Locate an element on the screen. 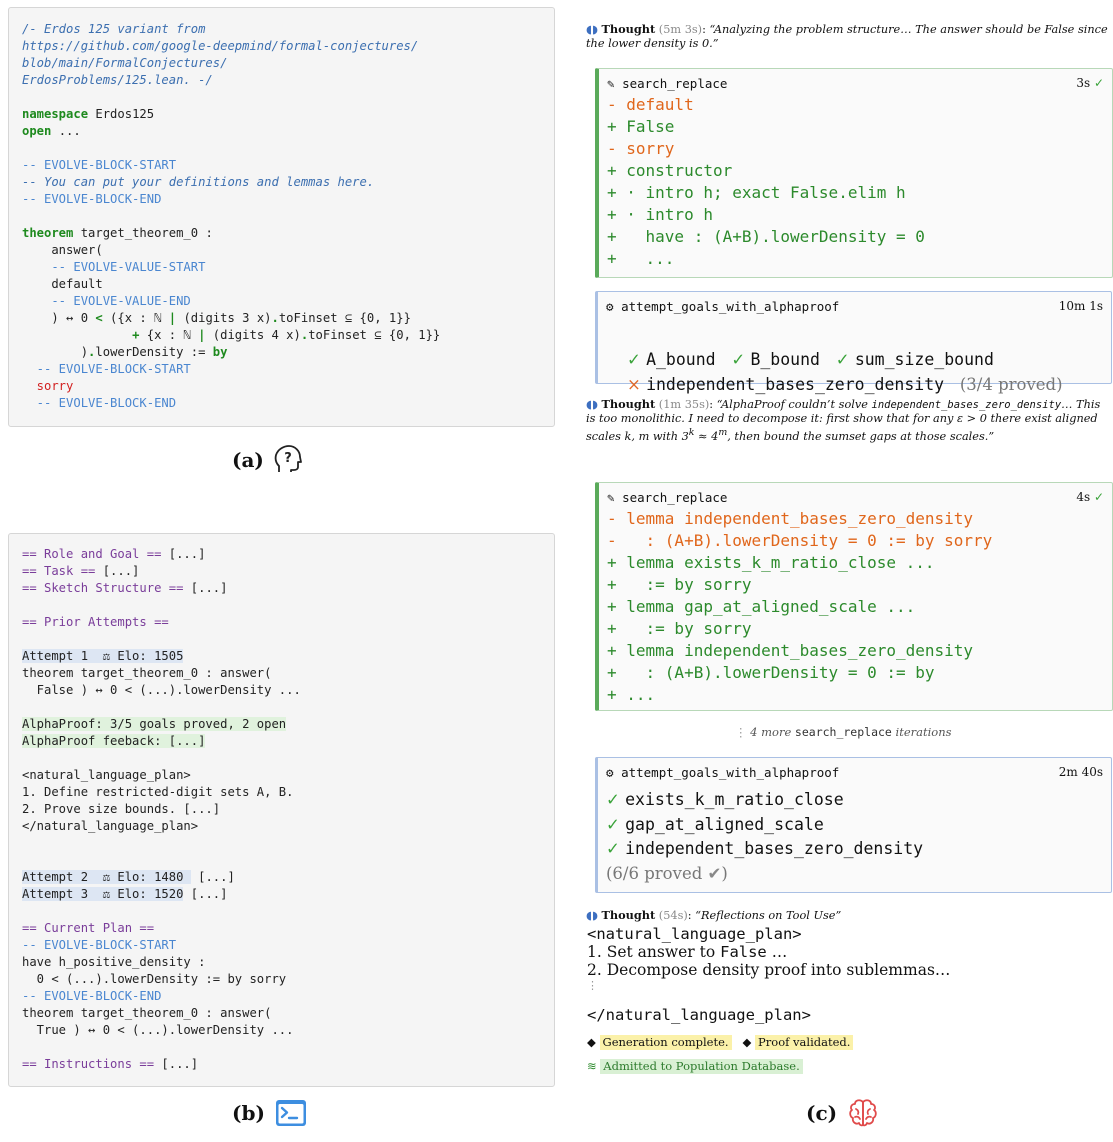  code-token: -- EVOLVE-BLOCK-START is located at coordinates (106, 369).